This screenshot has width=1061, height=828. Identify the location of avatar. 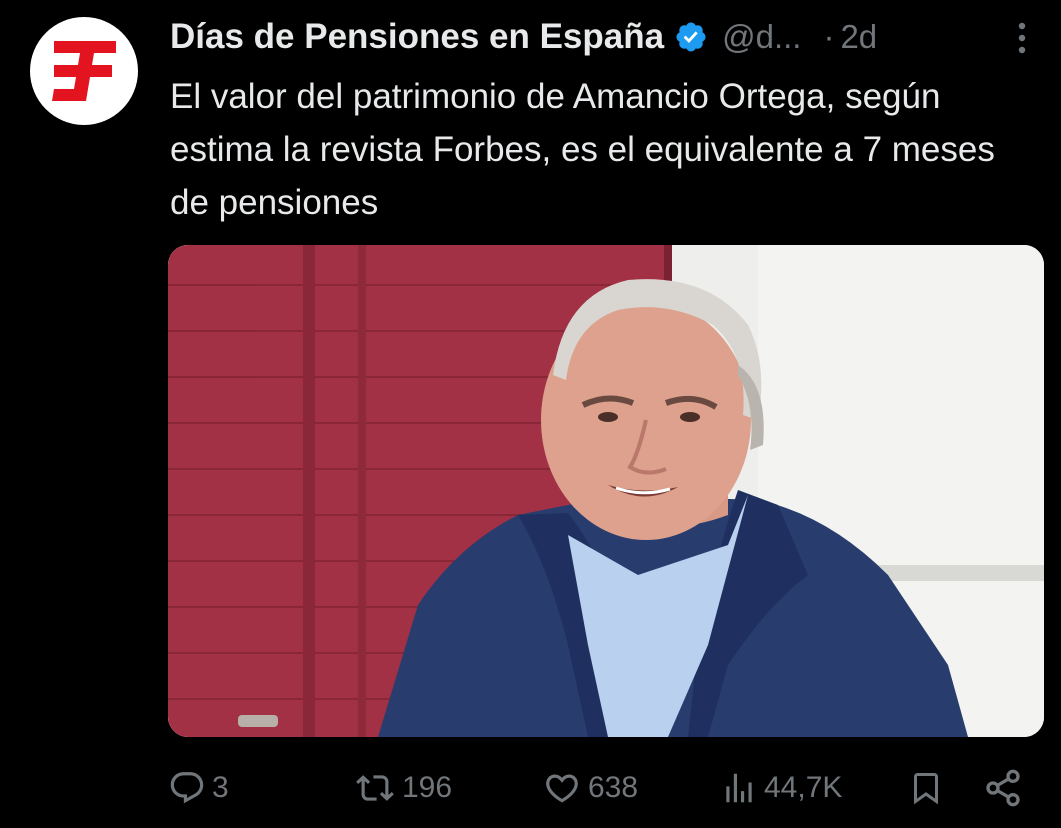
(84, 71).